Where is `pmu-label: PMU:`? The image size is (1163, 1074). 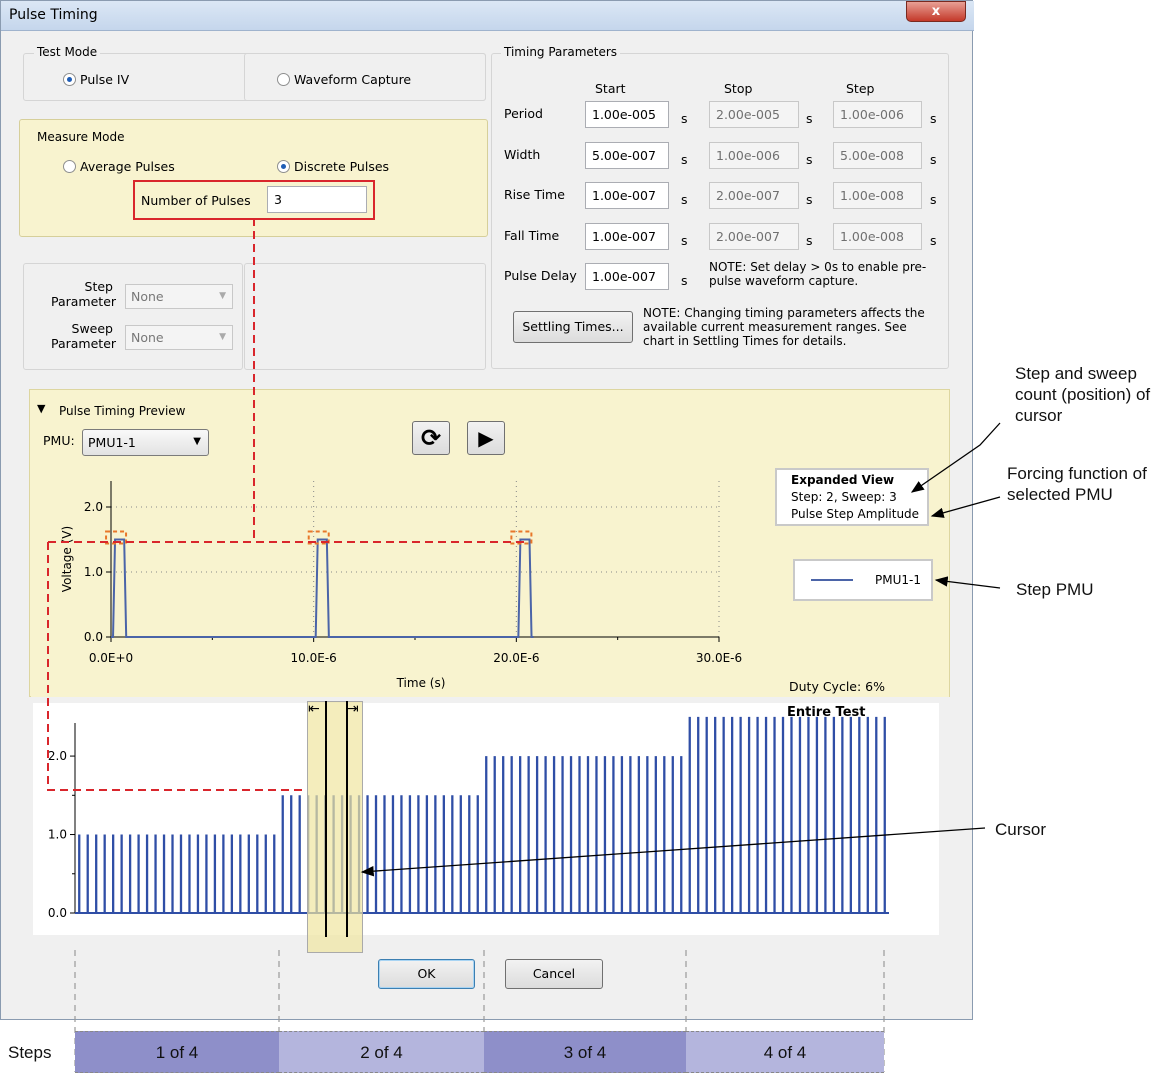
pmu-label: PMU: is located at coordinates (59, 440).